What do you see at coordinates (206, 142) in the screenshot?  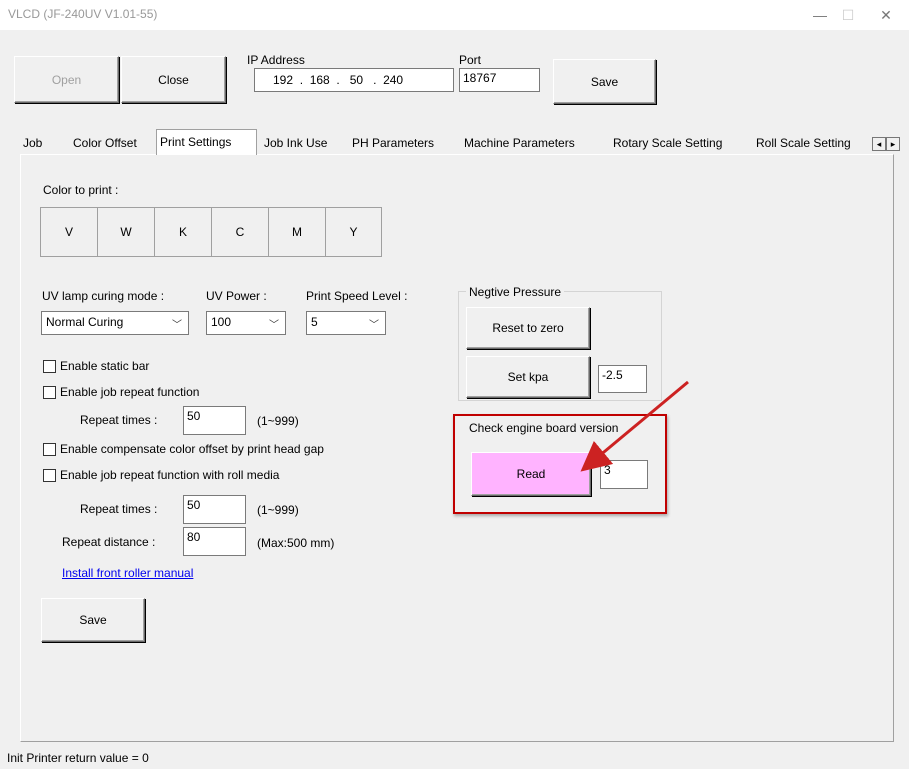 I see `tab-print-settings: Print Settings` at bounding box center [206, 142].